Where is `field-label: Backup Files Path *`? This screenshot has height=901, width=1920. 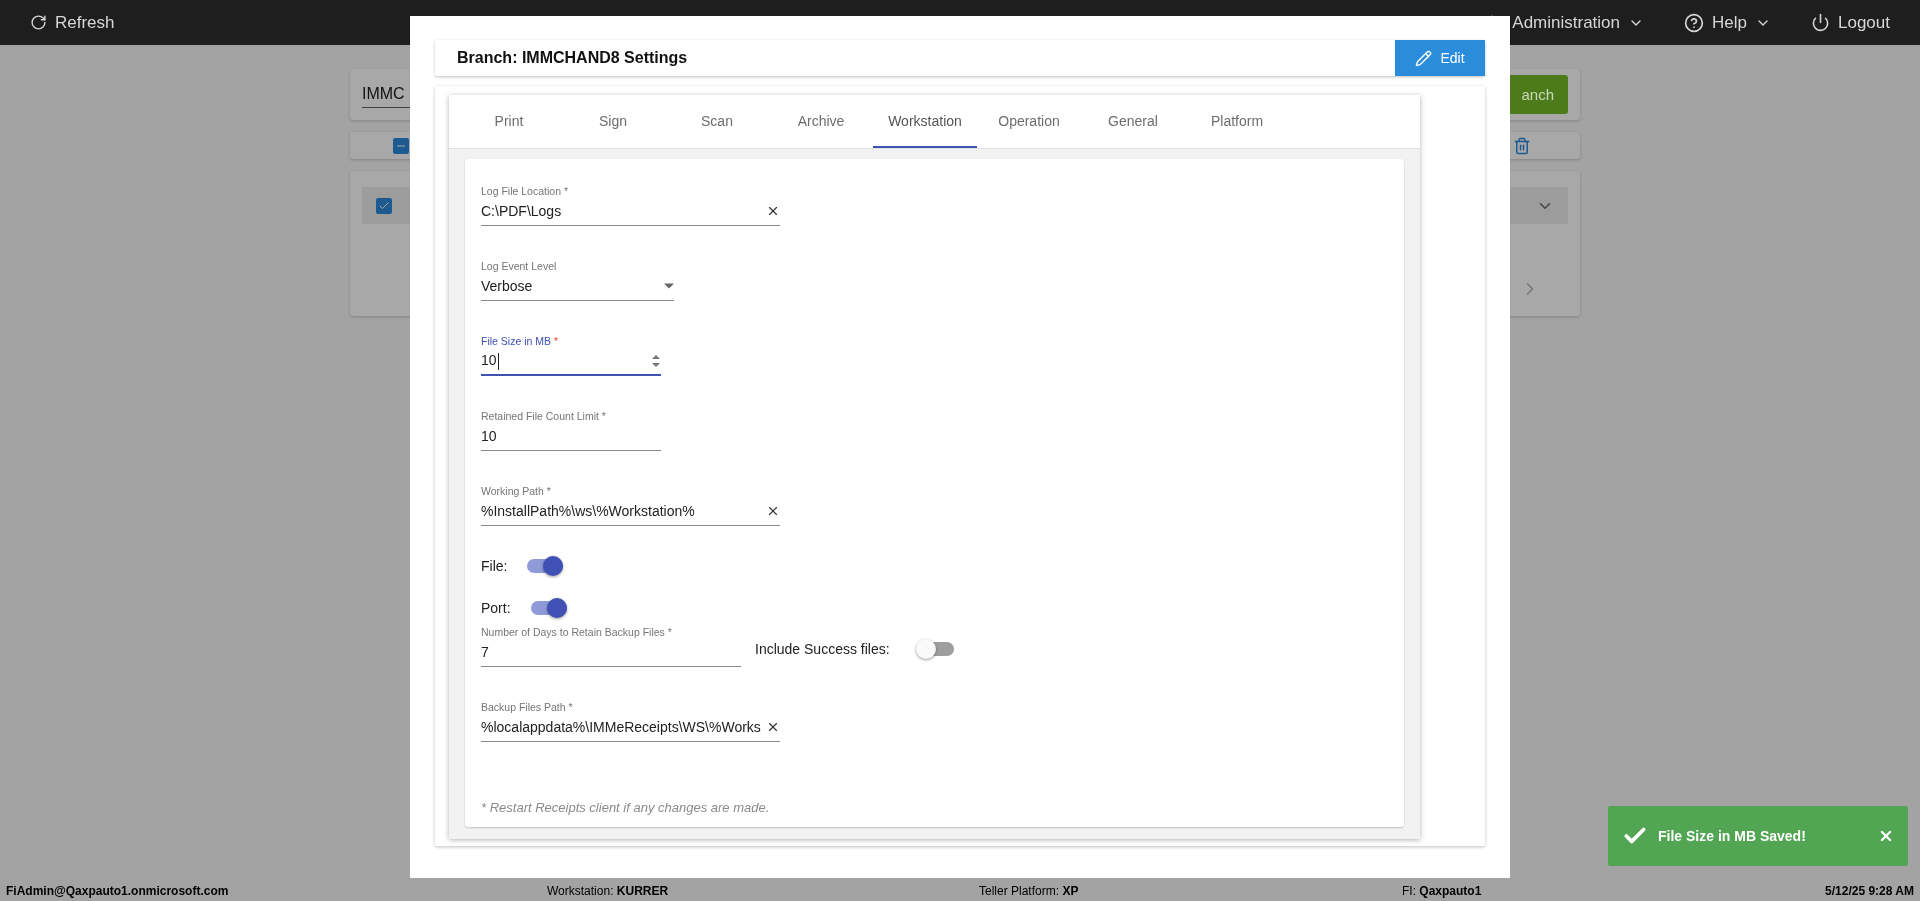 field-label: Backup Files Path * is located at coordinates (527, 707).